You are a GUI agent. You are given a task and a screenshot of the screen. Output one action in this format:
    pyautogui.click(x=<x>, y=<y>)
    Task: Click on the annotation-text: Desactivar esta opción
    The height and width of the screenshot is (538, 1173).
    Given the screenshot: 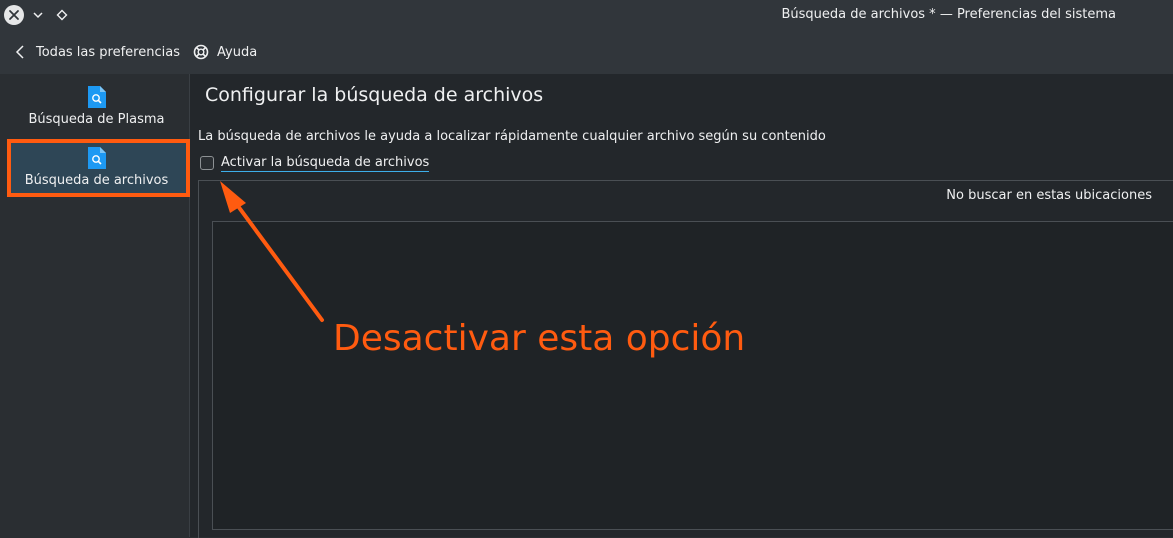 What is the action you would take?
    pyautogui.click(x=539, y=338)
    